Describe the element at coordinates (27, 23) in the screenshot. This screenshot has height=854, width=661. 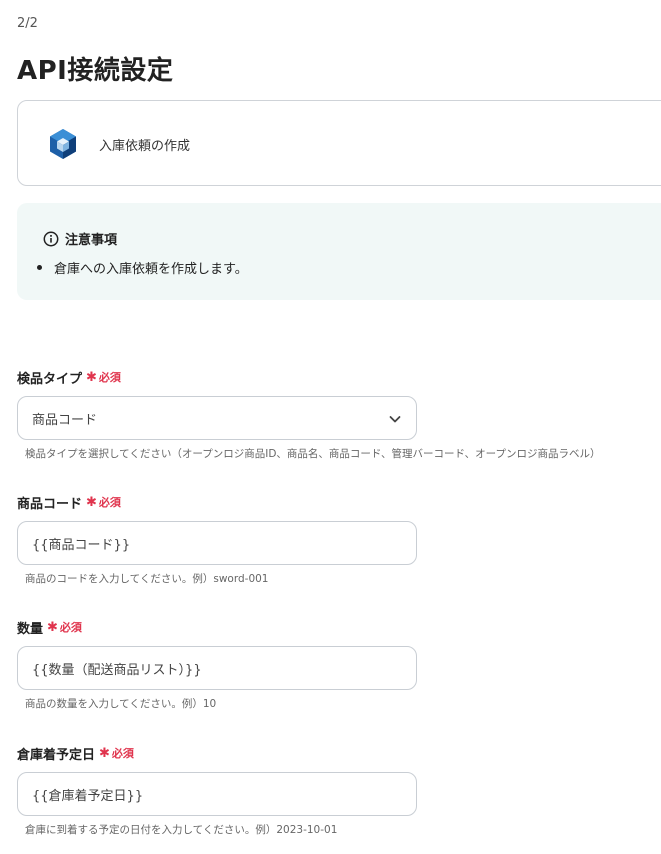
I see `step-indicator: 2/2` at that location.